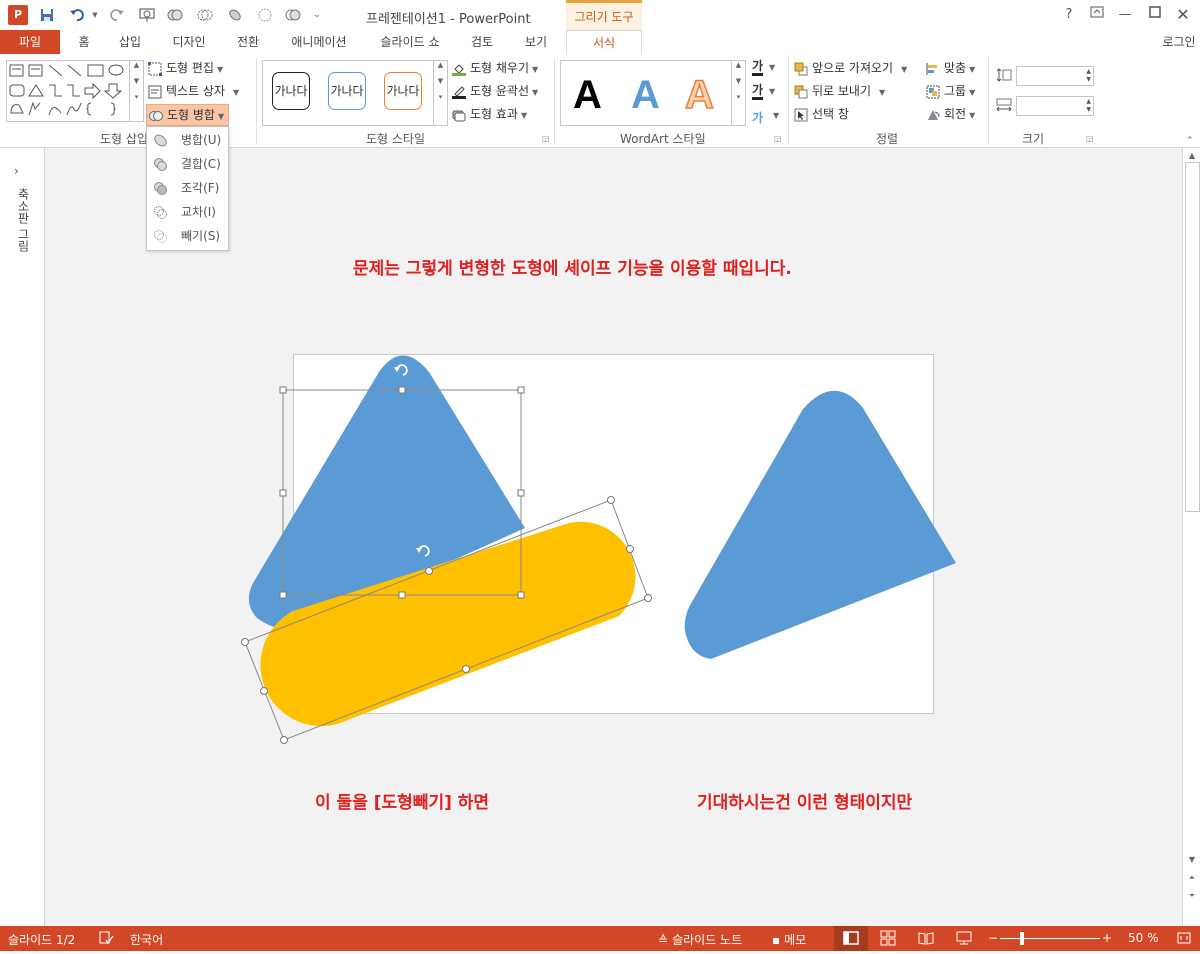  What do you see at coordinates (850, 68) in the screenshot?
I see `bring-forward-button: 앞으로 가져오기 ▼` at bounding box center [850, 68].